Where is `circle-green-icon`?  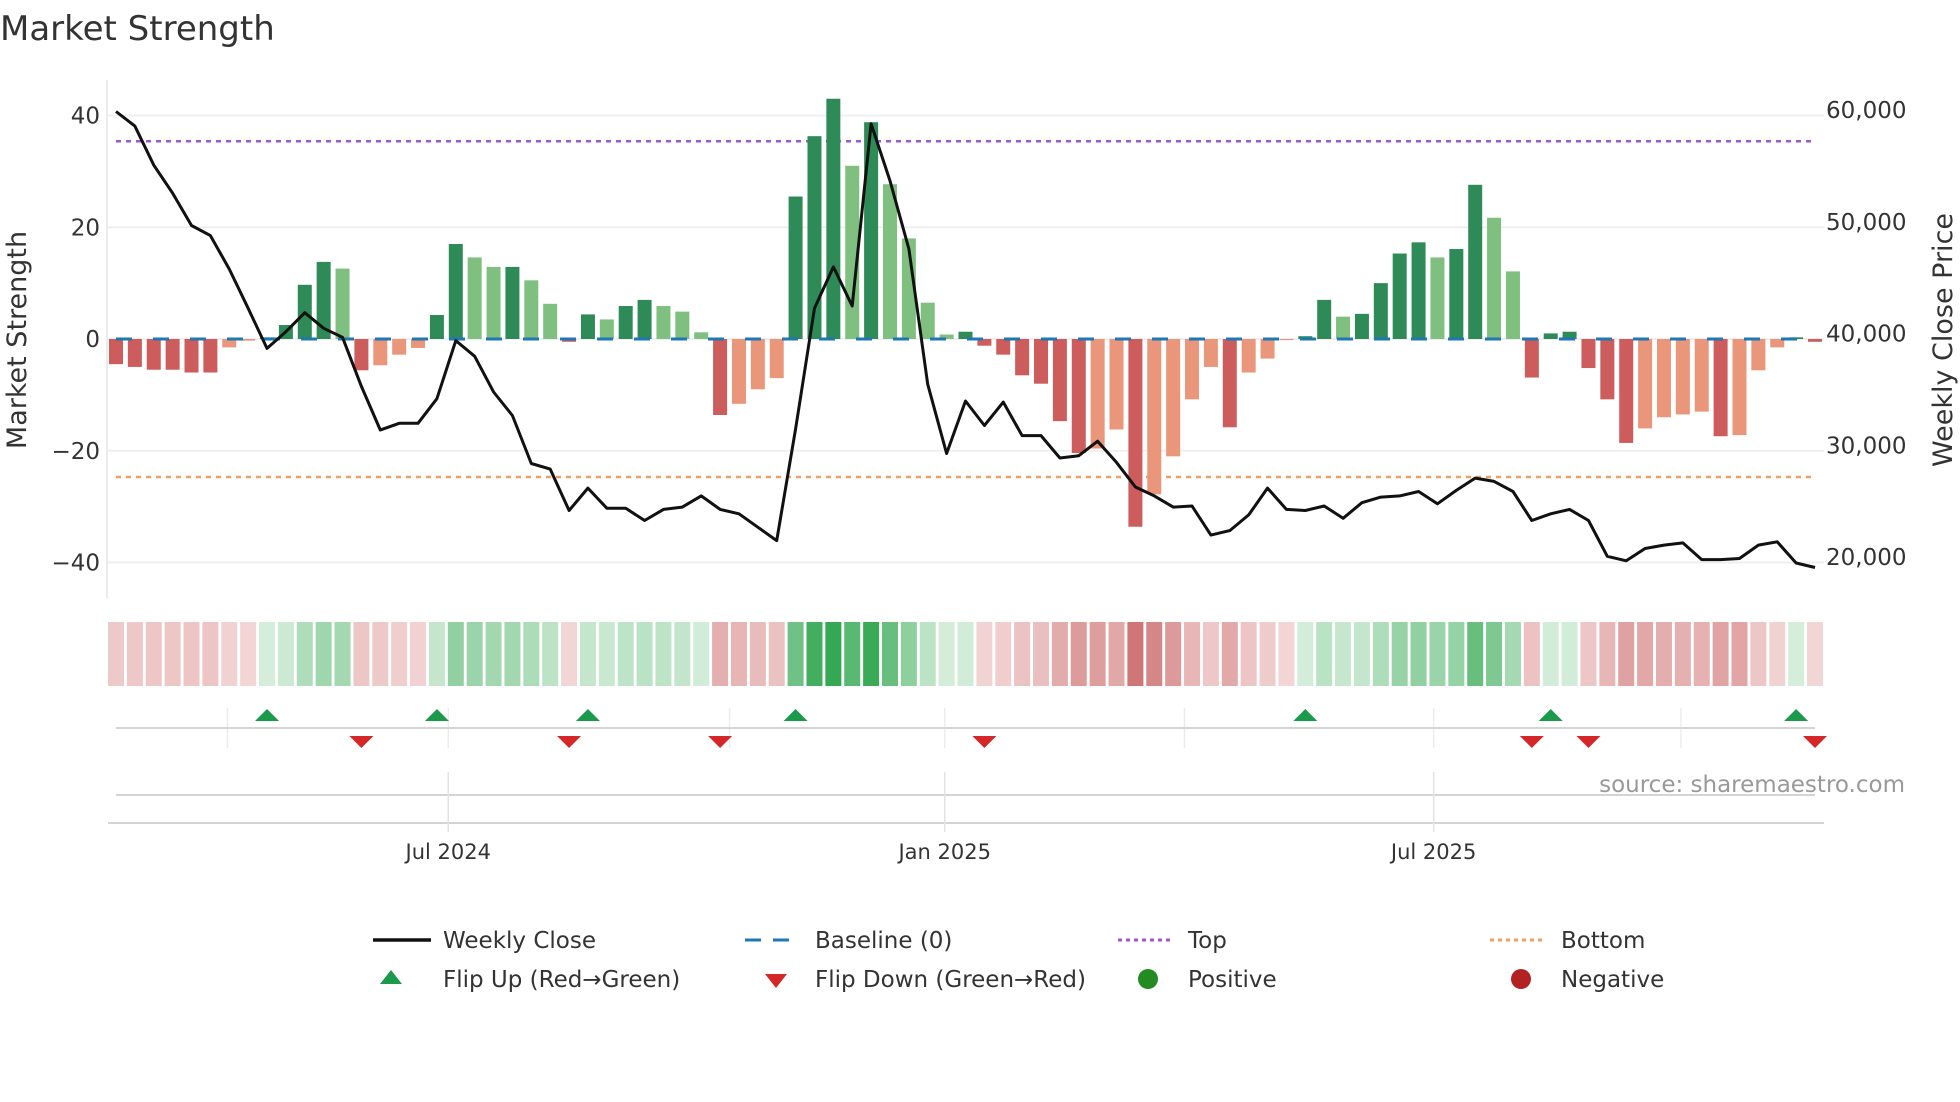 circle-green-icon is located at coordinates (1148, 979).